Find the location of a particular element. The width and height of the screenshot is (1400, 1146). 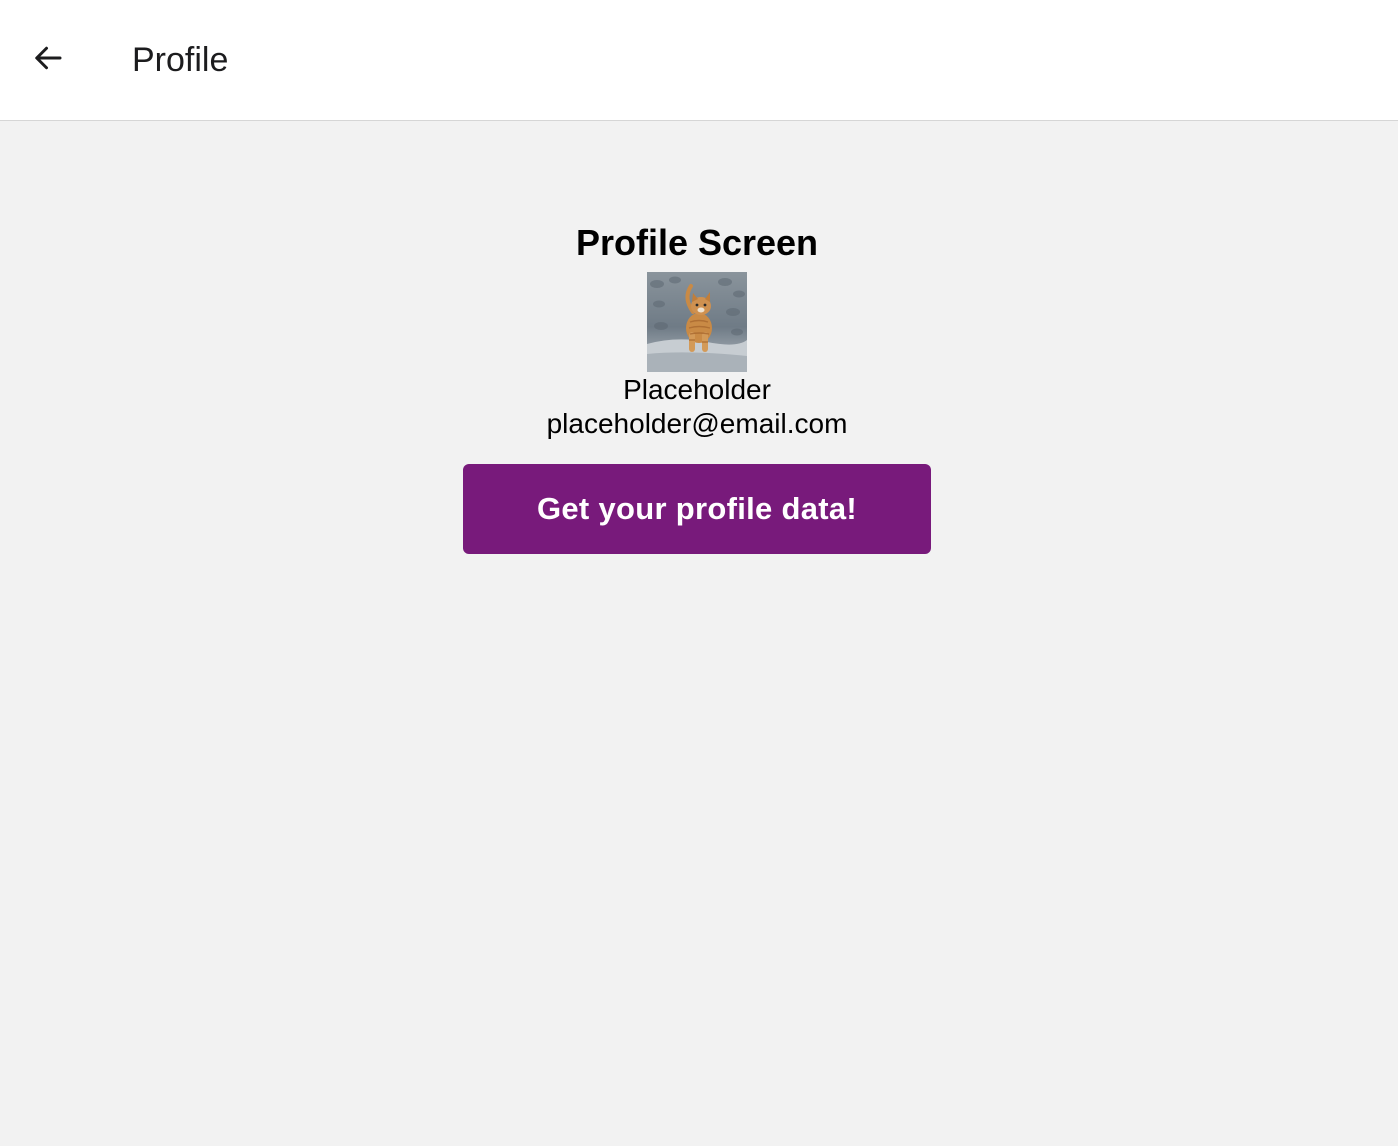

back-button is located at coordinates (48, 58).